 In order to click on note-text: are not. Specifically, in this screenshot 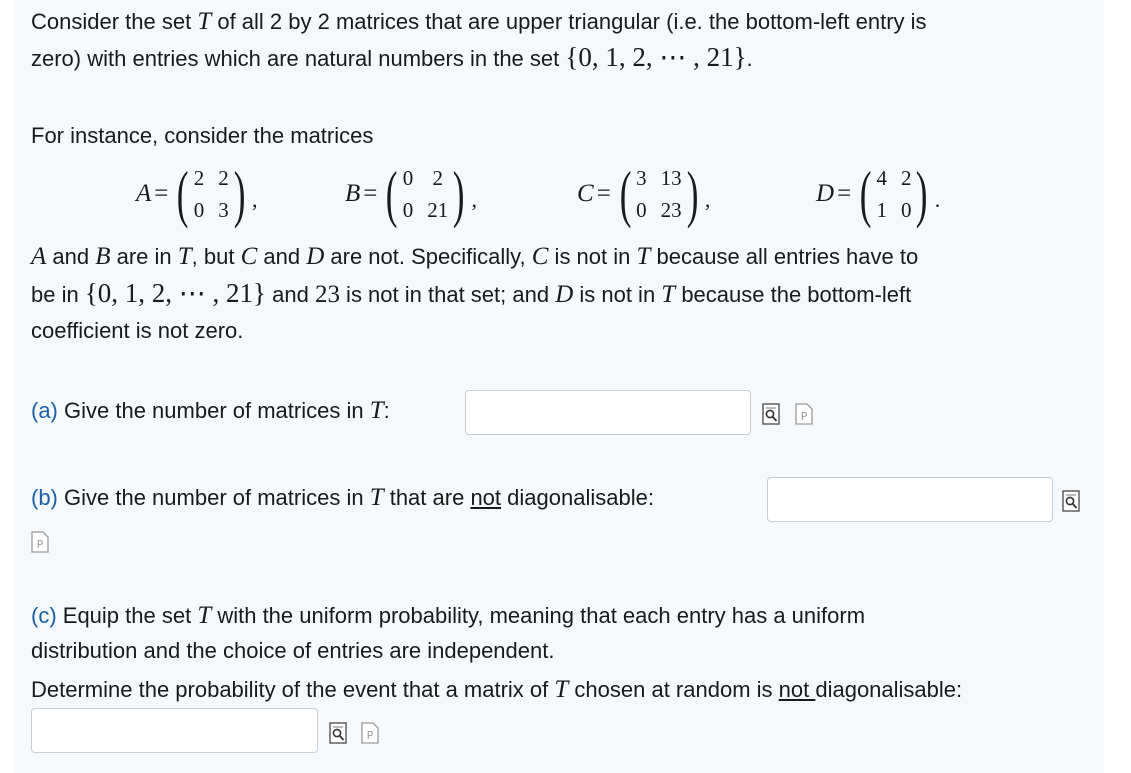, I will do `click(428, 256)`.